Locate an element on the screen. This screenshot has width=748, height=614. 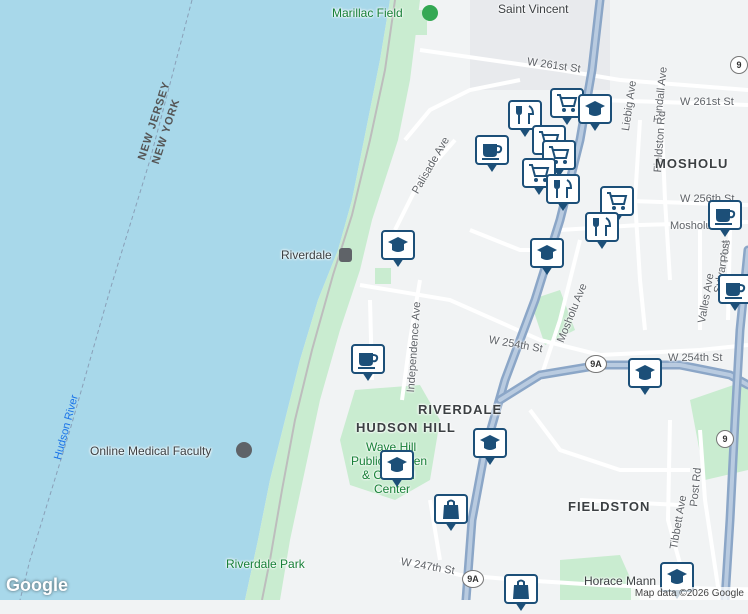
place-label-saint-vincent: Saint Vincent is located at coordinates (533, 9).